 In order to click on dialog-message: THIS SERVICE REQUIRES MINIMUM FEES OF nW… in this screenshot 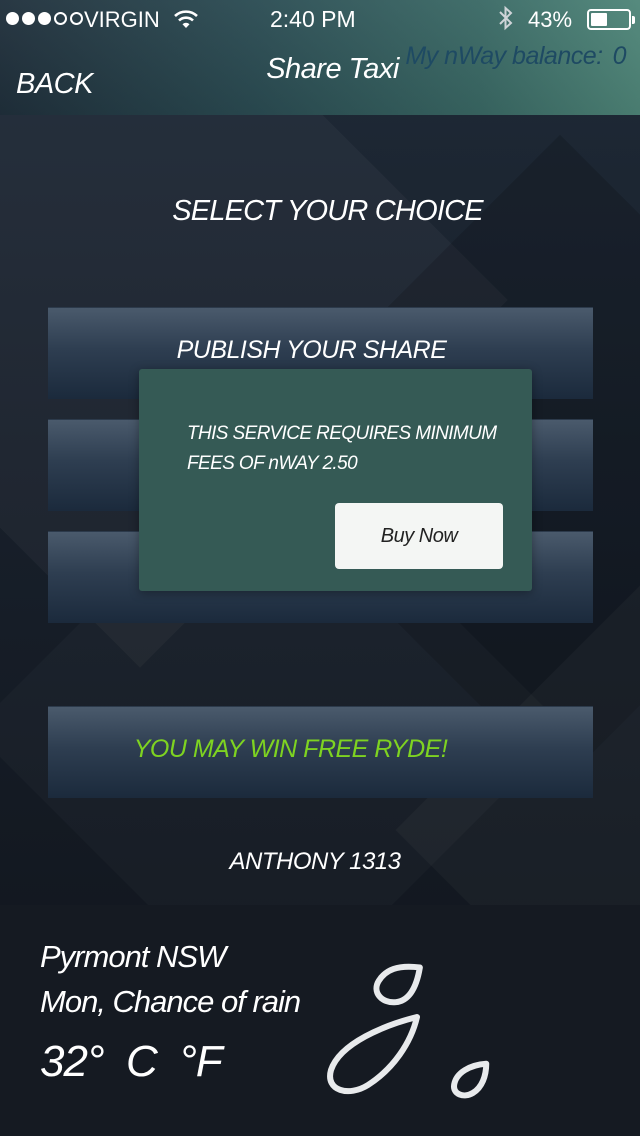, I will do `click(347, 449)`.